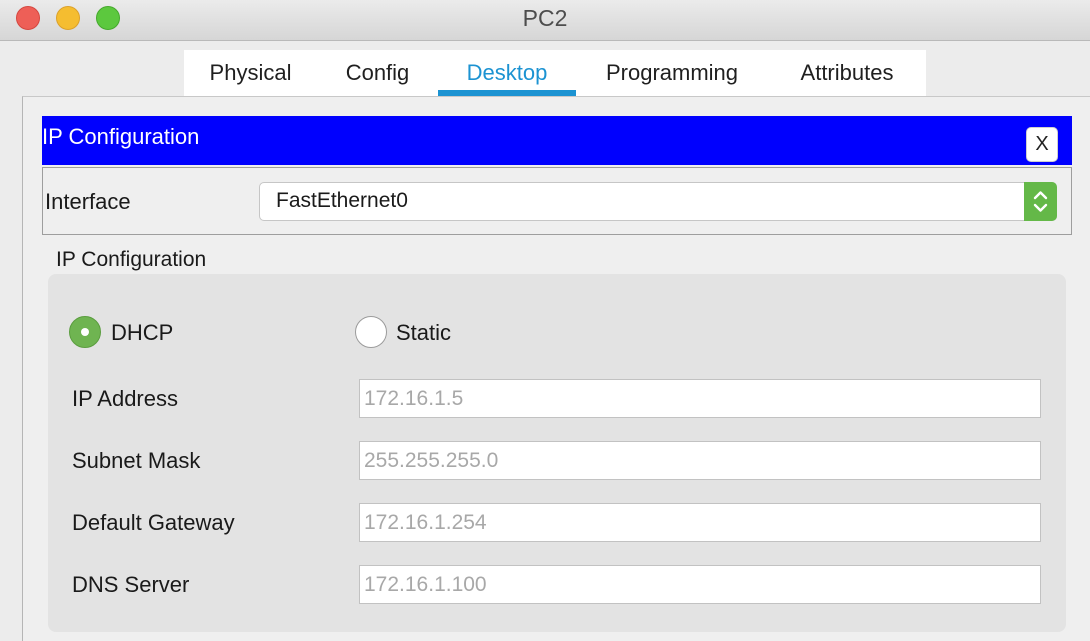 This screenshot has width=1090, height=641. What do you see at coordinates (423, 333) in the screenshot?
I see `static-radio-label: Static` at bounding box center [423, 333].